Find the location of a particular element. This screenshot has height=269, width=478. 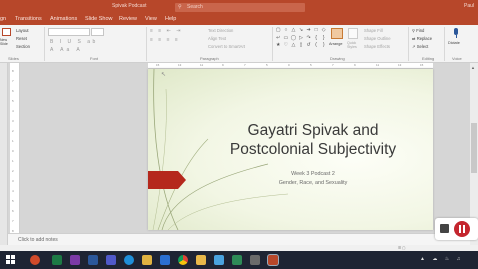

windows-icon is located at coordinates (10, 259).